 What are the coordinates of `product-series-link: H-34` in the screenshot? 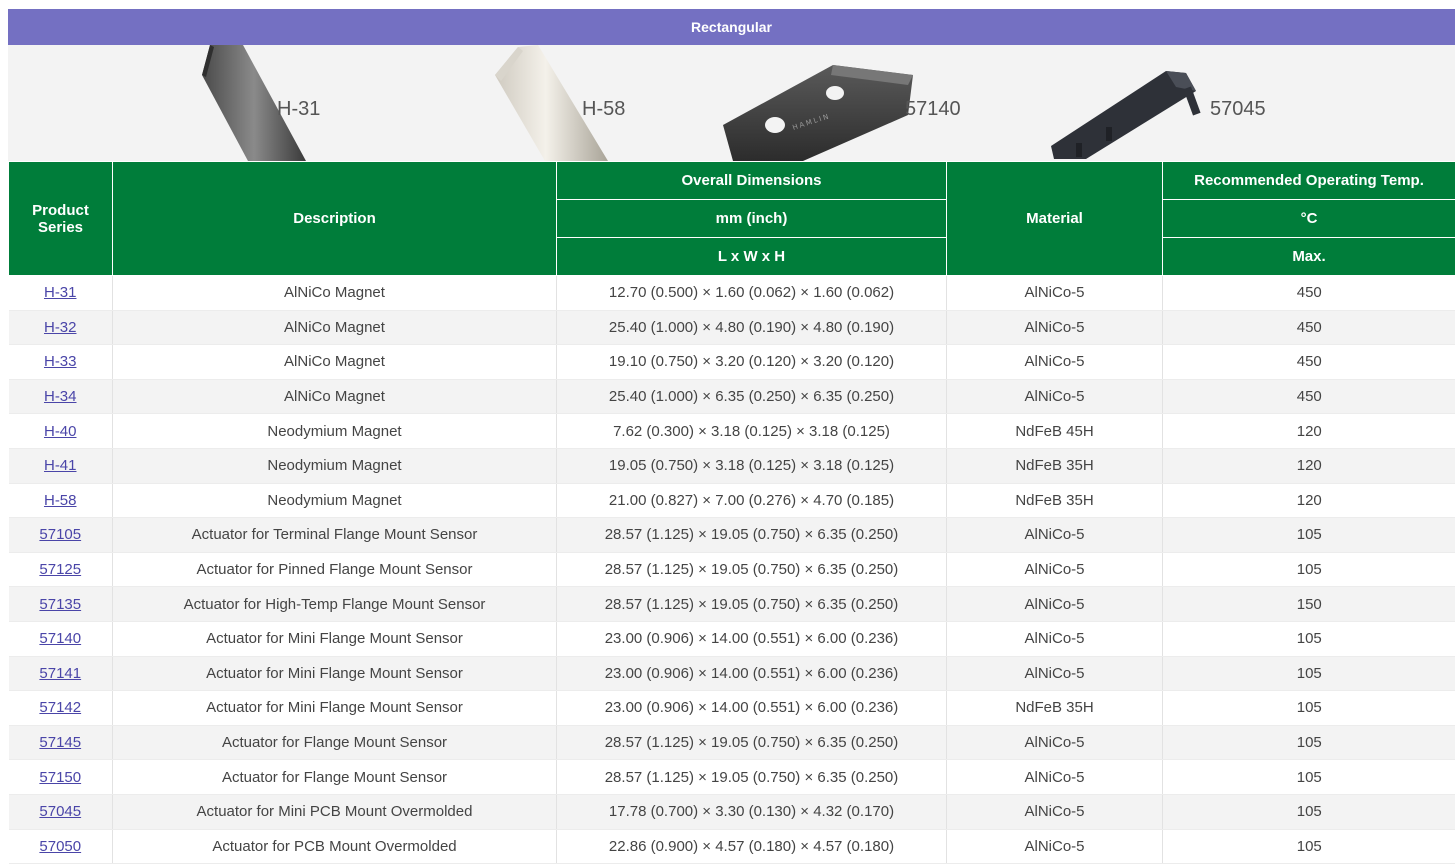 It's located at (60, 396).